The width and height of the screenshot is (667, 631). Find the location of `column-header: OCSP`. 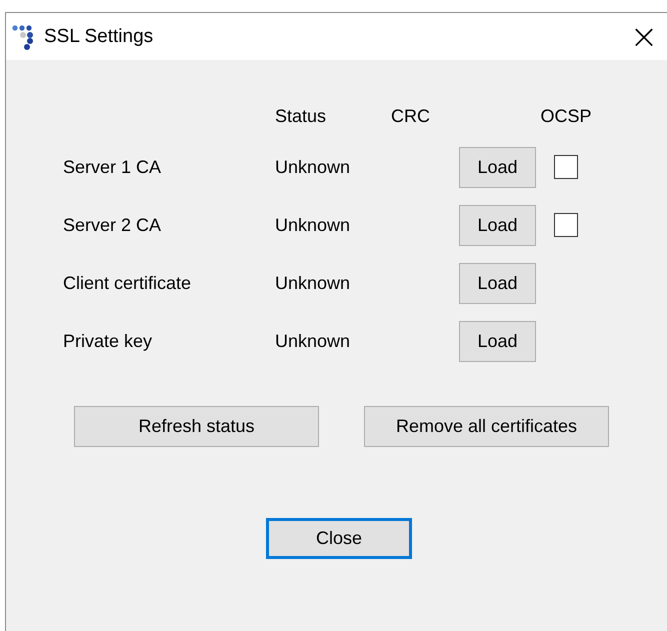

column-header: OCSP is located at coordinates (565, 116).